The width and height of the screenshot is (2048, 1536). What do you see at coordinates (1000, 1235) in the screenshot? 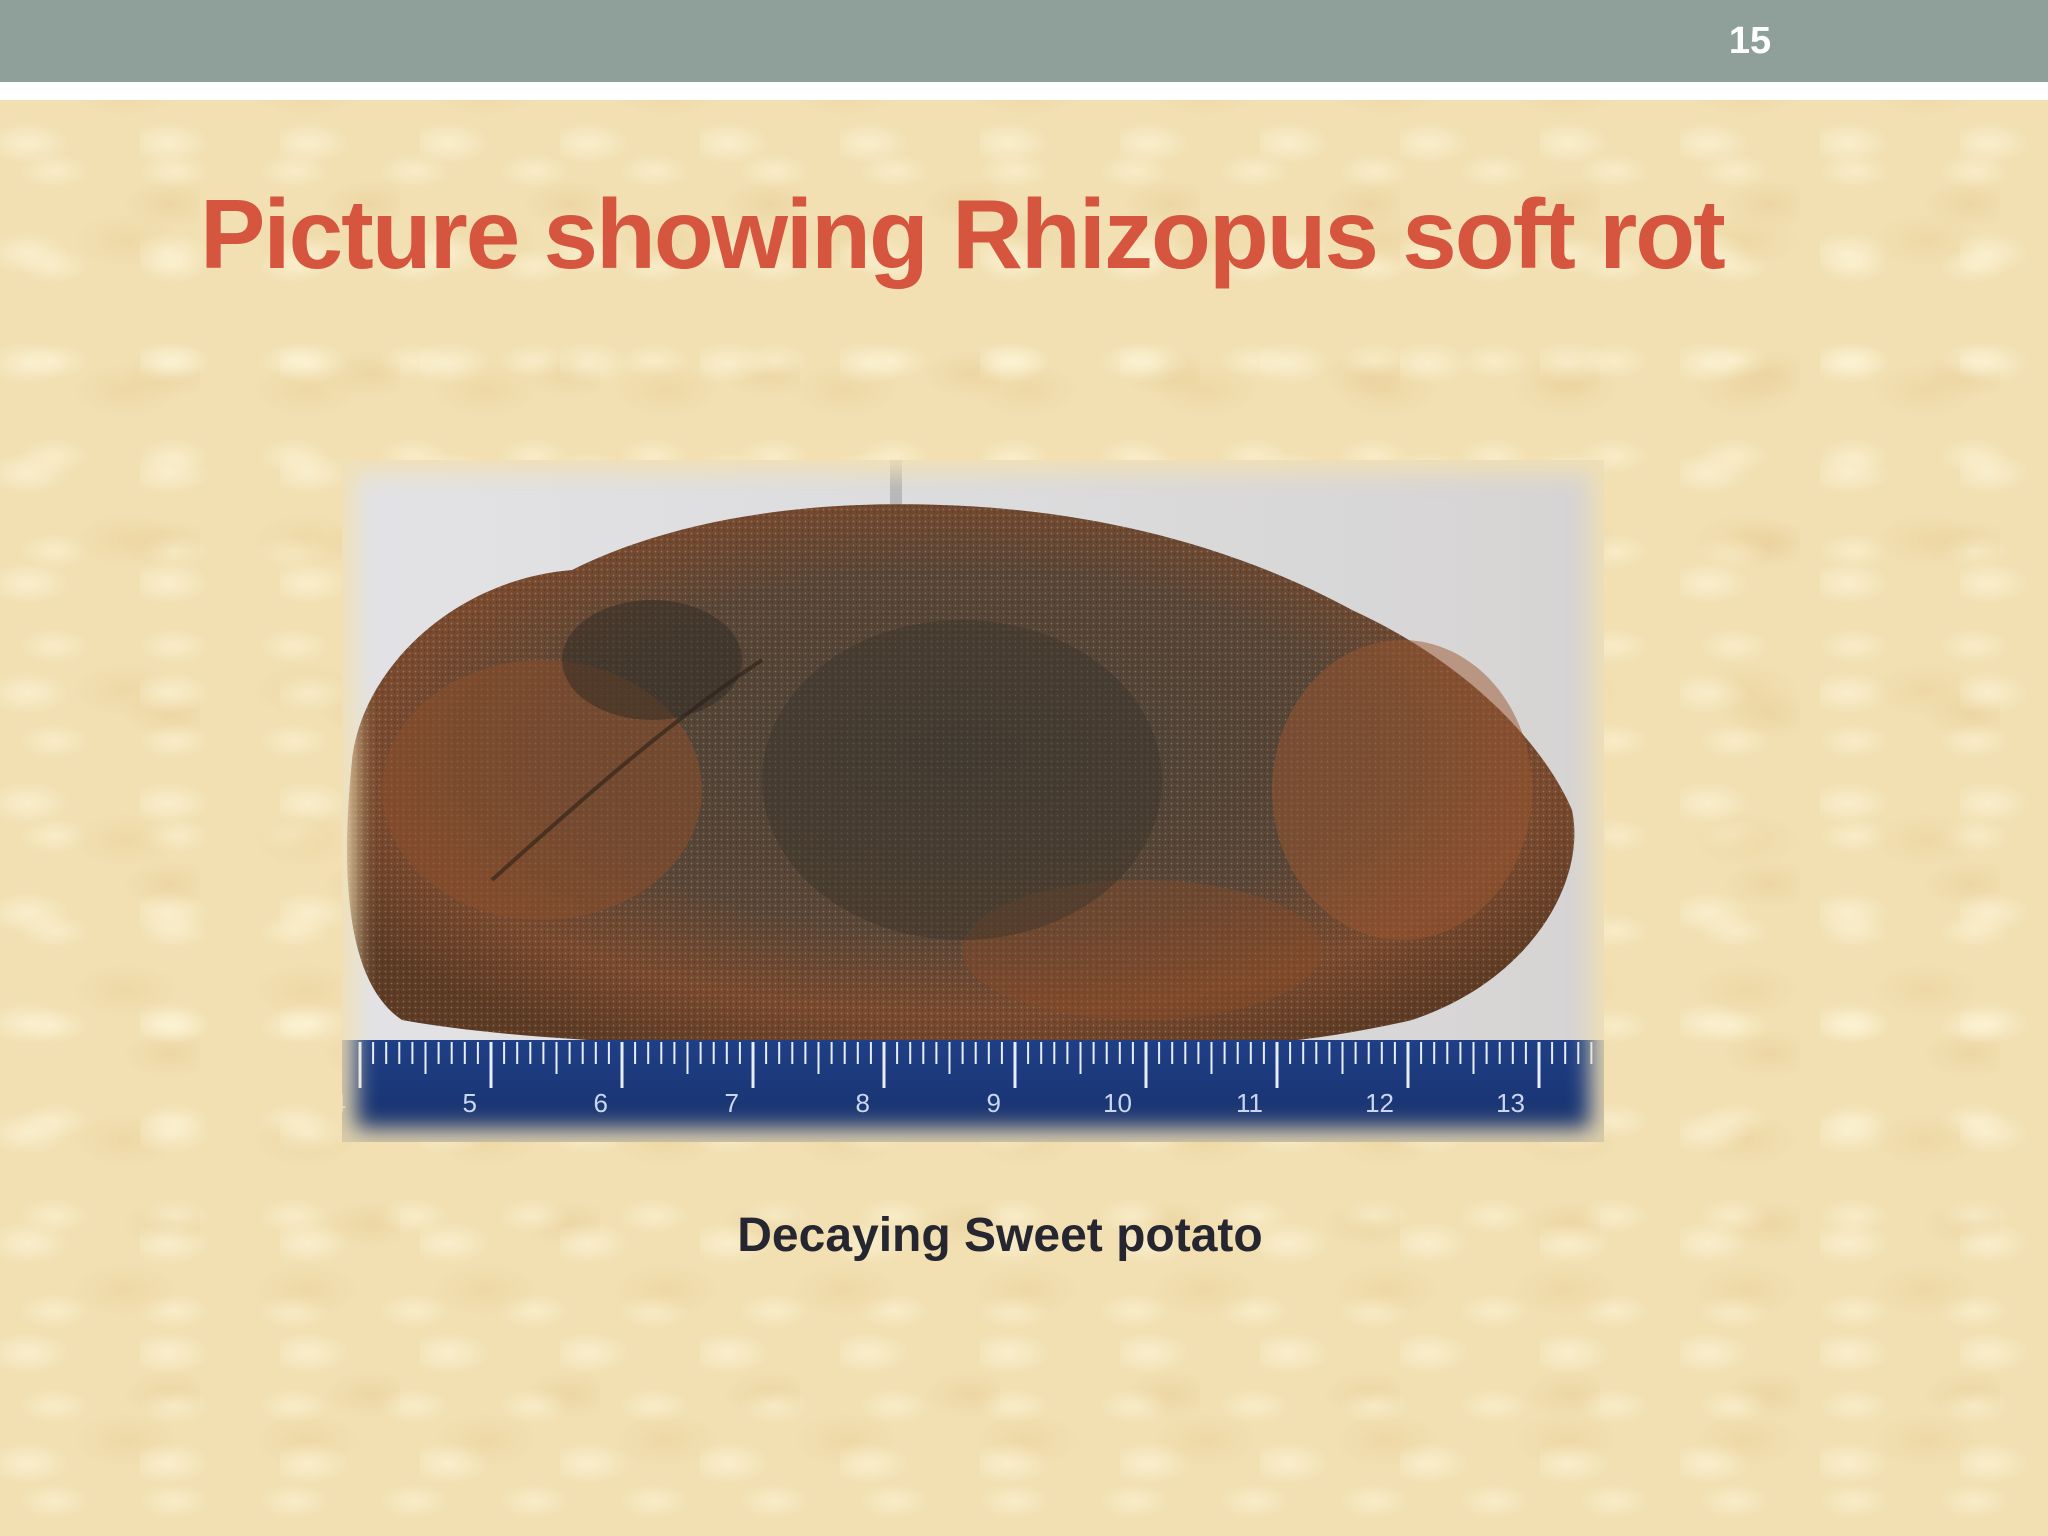
I see `photo-caption: Decaying Sweet potato` at bounding box center [1000, 1235].